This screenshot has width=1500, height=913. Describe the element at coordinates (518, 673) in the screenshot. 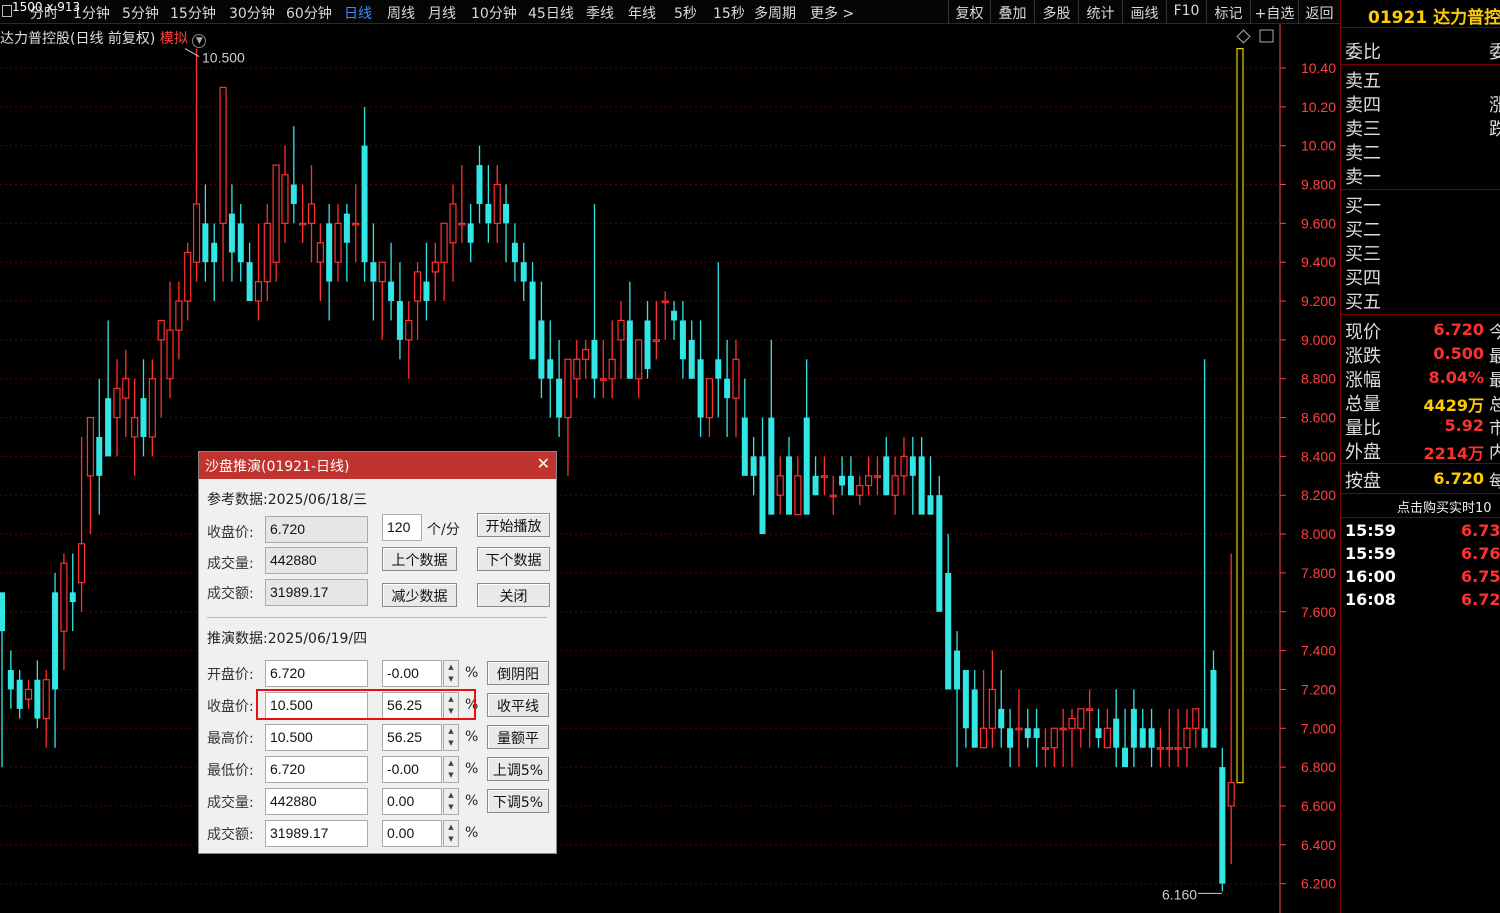

I see `sim-action-button: 倒阴阳` at that location.